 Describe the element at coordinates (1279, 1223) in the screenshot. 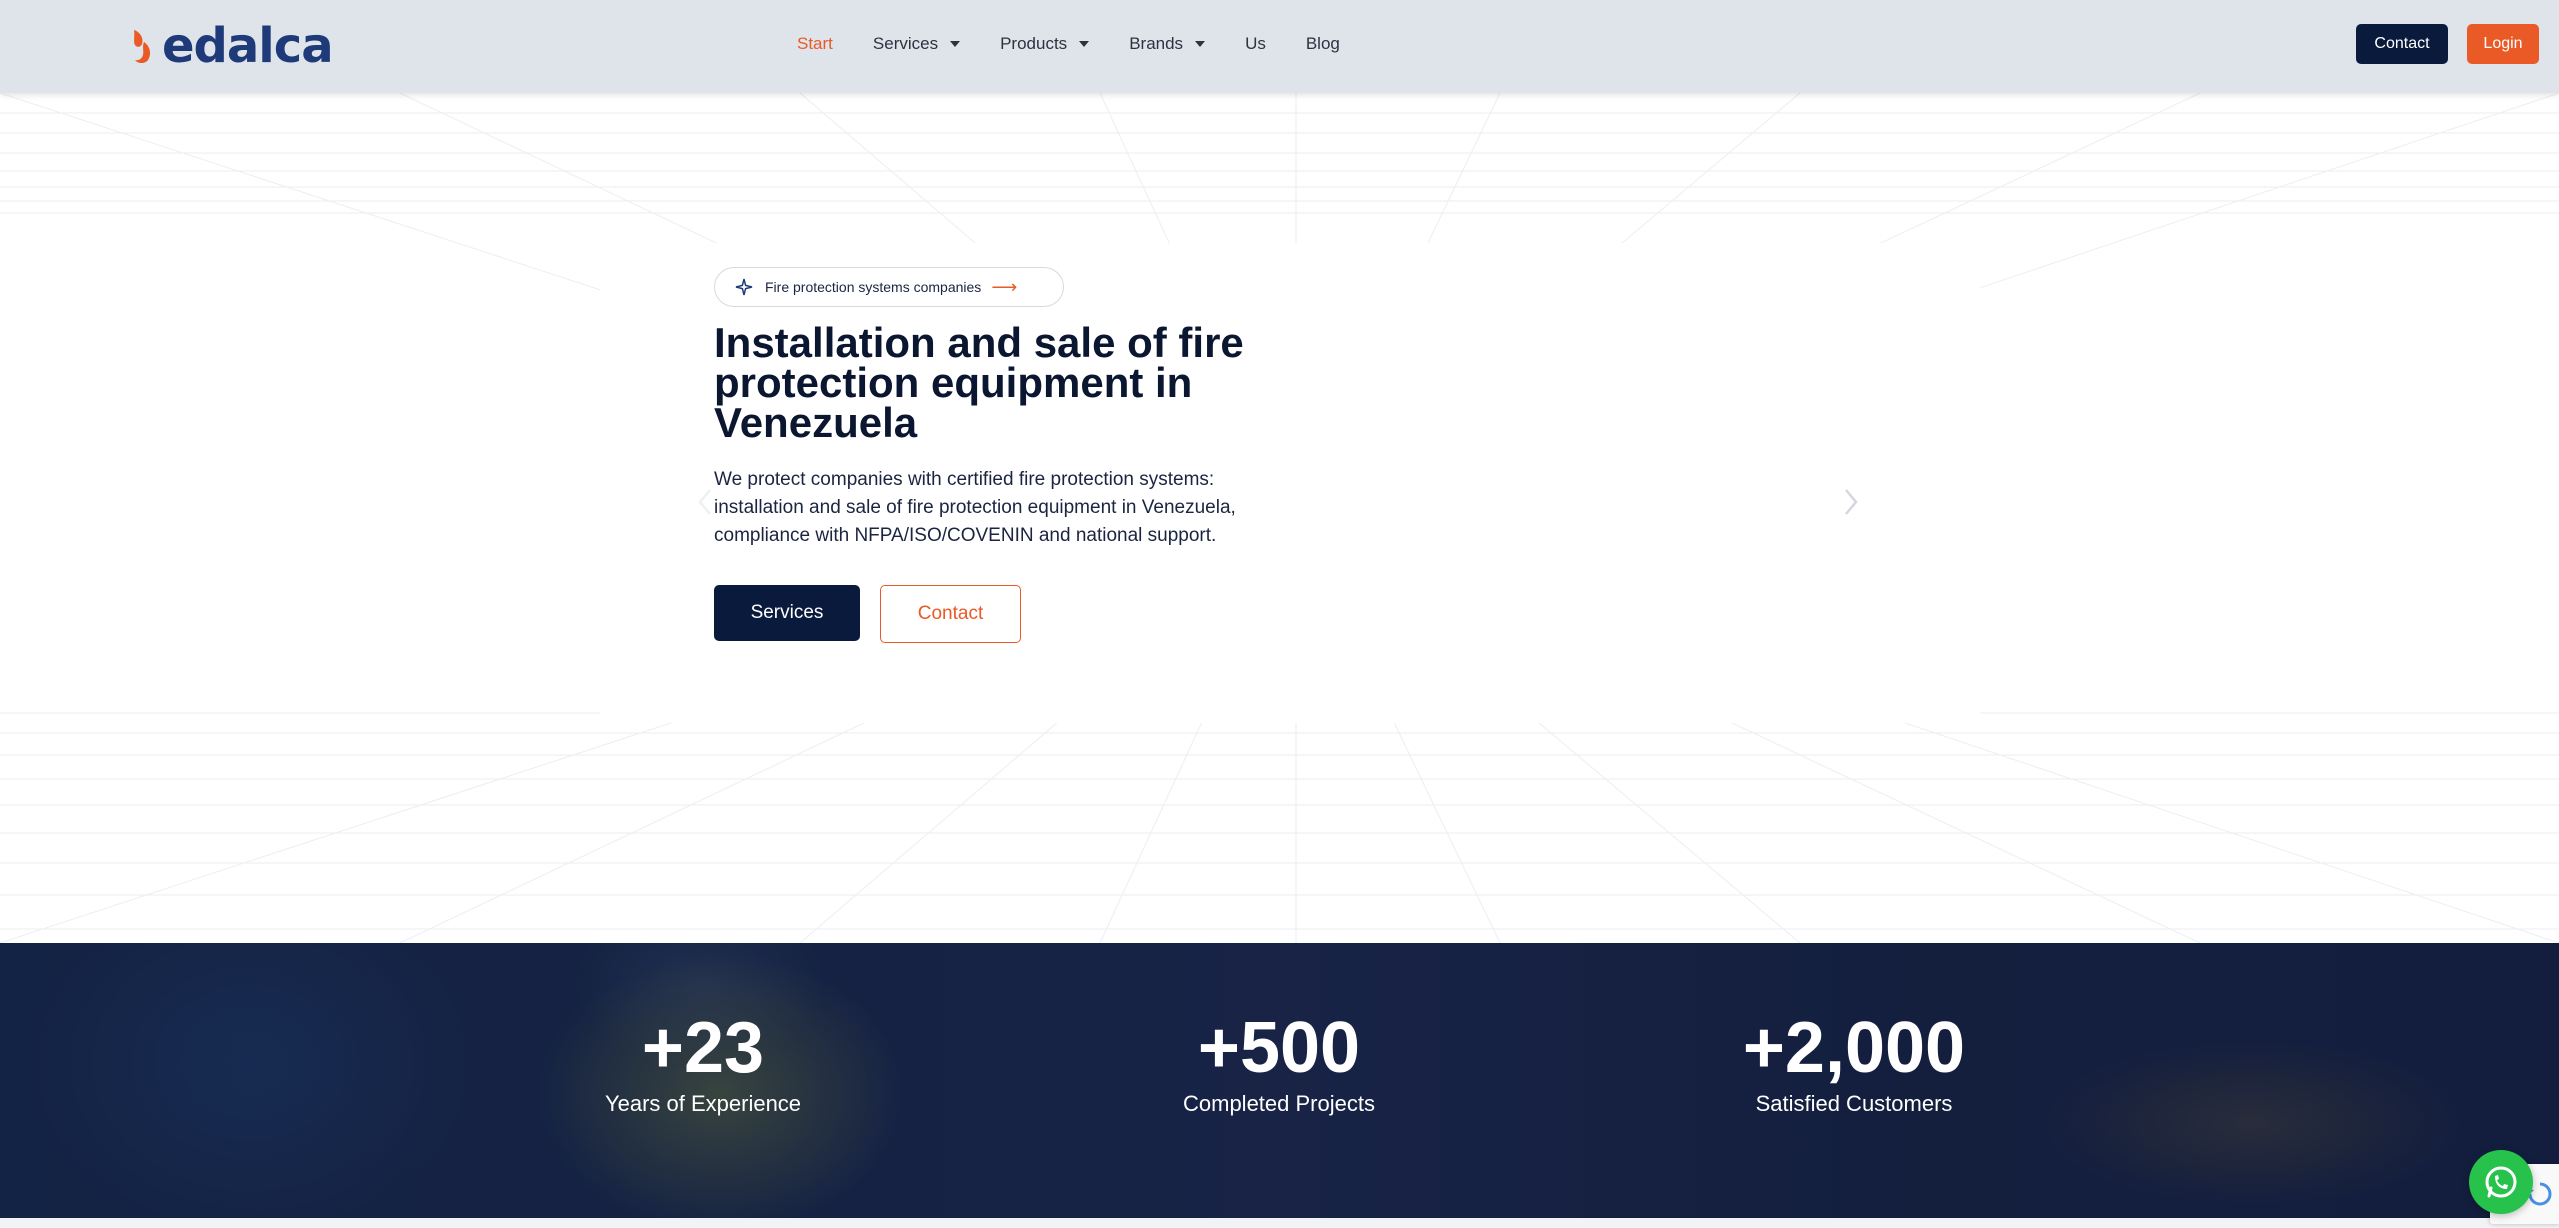

I see `page-bottom-strip` at that location.